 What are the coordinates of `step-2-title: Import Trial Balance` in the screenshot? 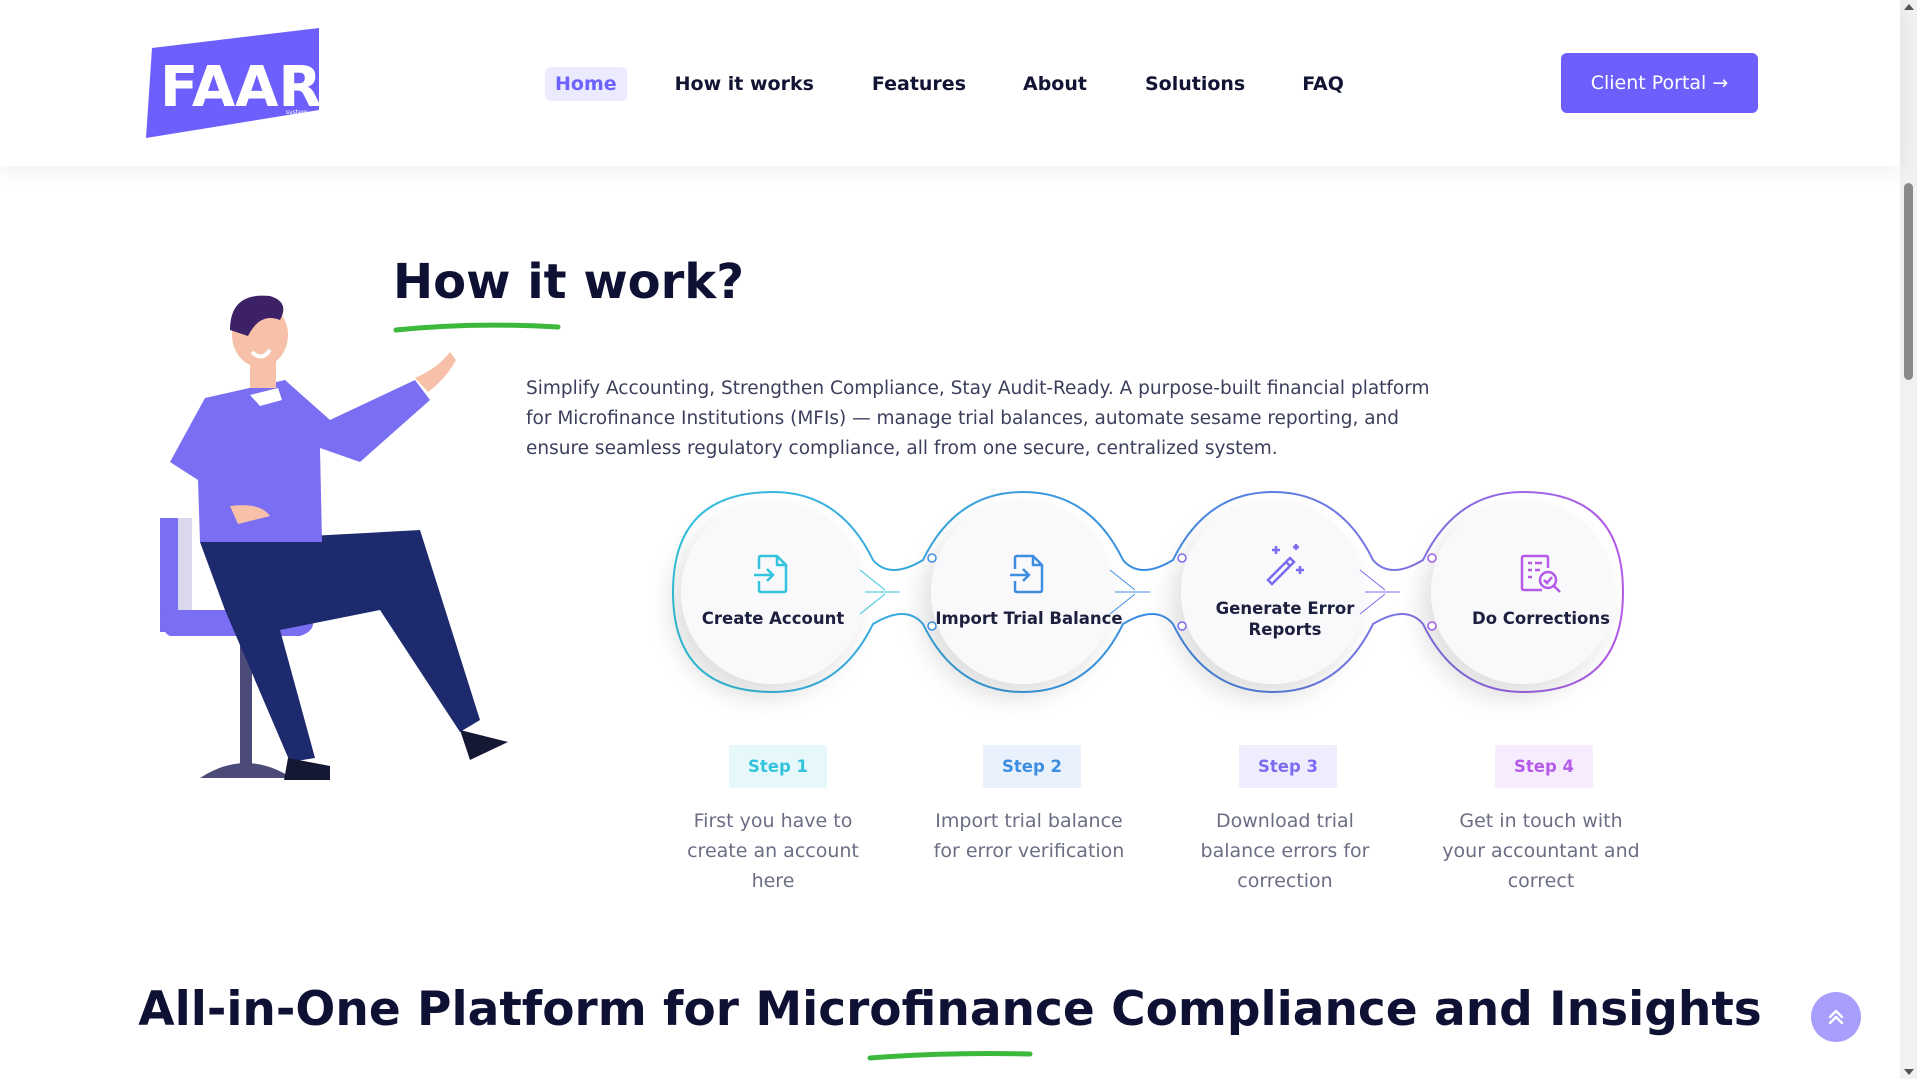 It's located at (1029, 618).